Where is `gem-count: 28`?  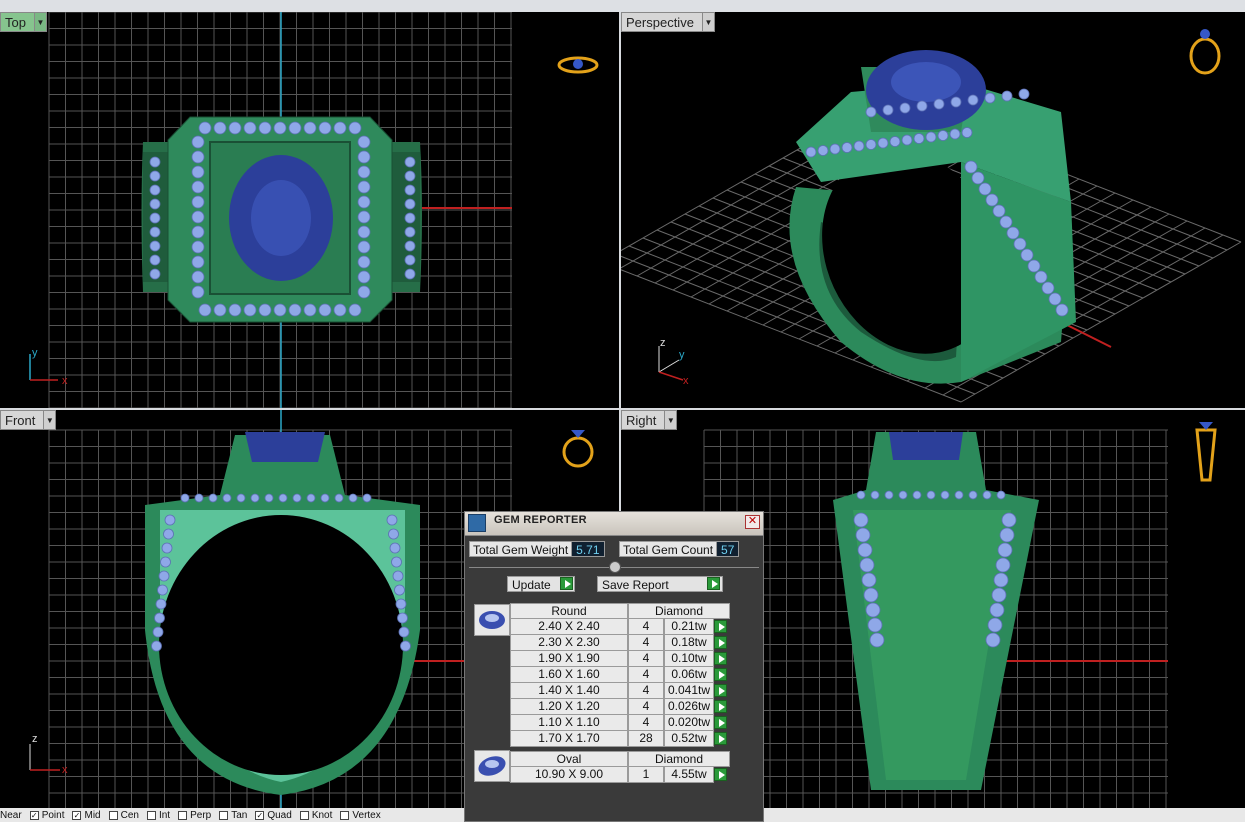
gem-count: 28 is located at coordinates (646, 739).